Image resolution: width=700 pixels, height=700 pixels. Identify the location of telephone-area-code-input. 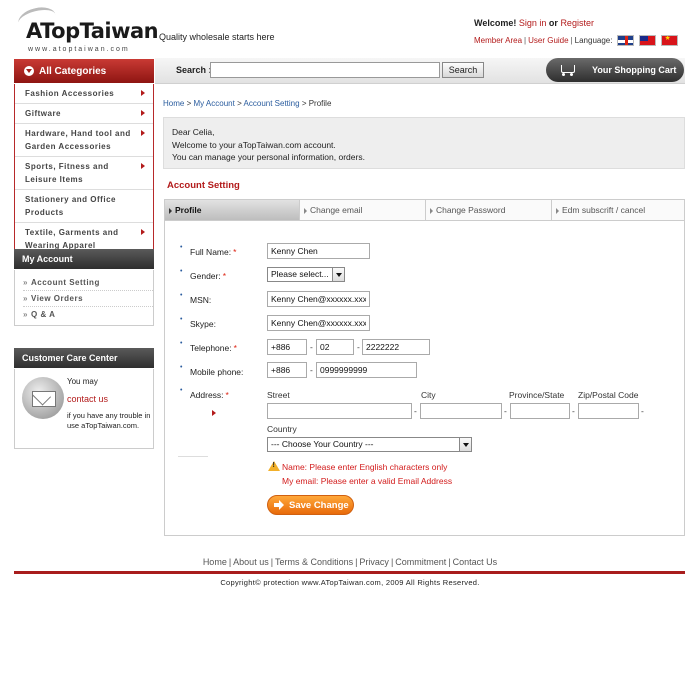
(335, 347).